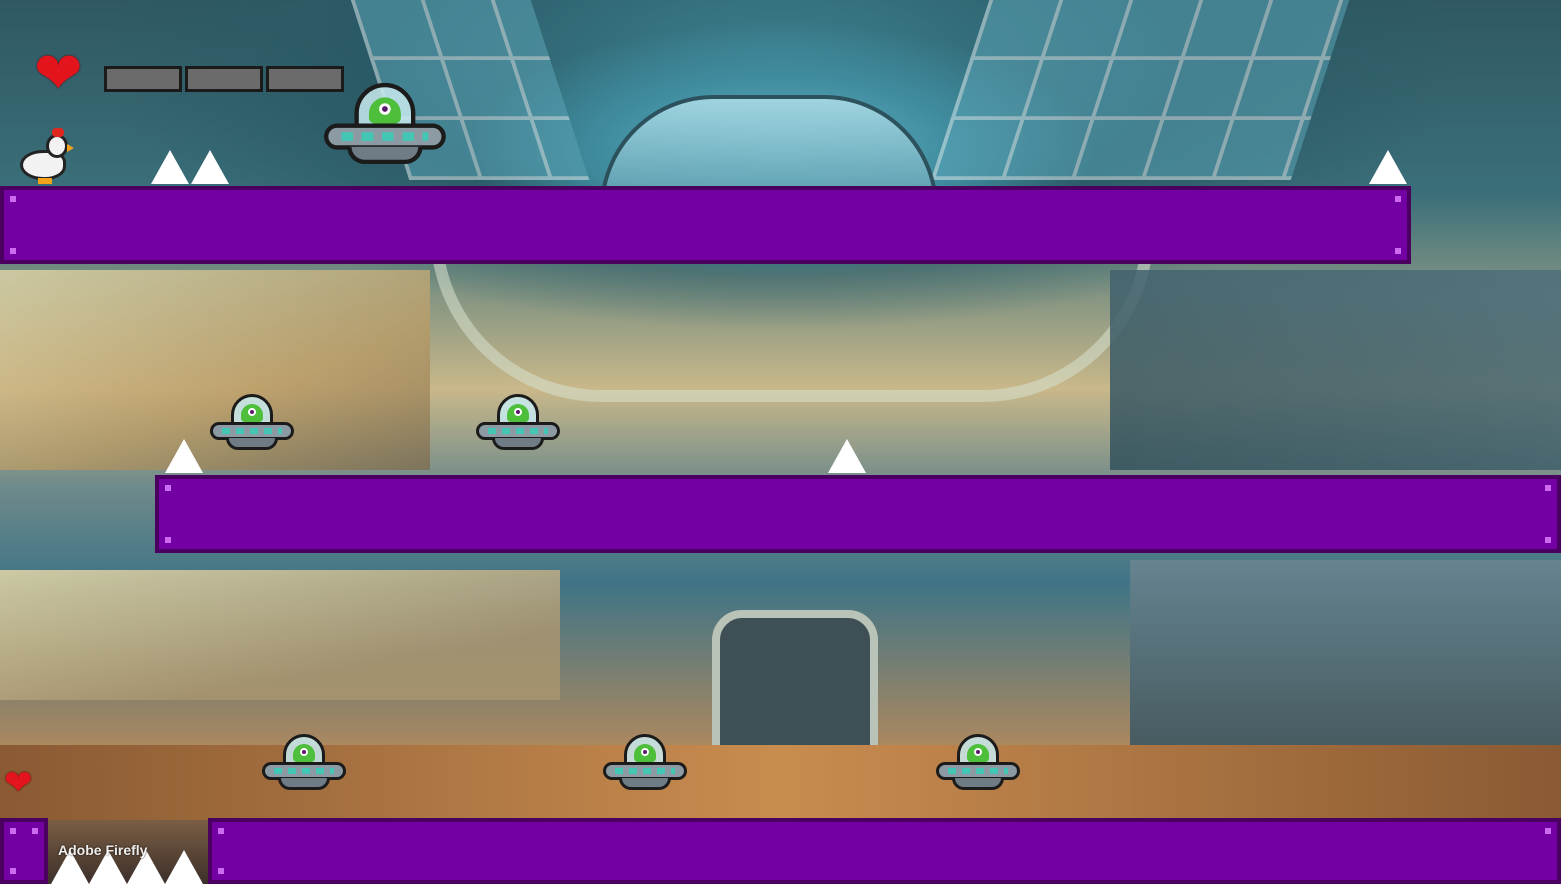 The image size is (1561, 884). Describe the element at coordinates (103, 850) in the screenshot. I see `watermark: Adobe Firefly` at that location.